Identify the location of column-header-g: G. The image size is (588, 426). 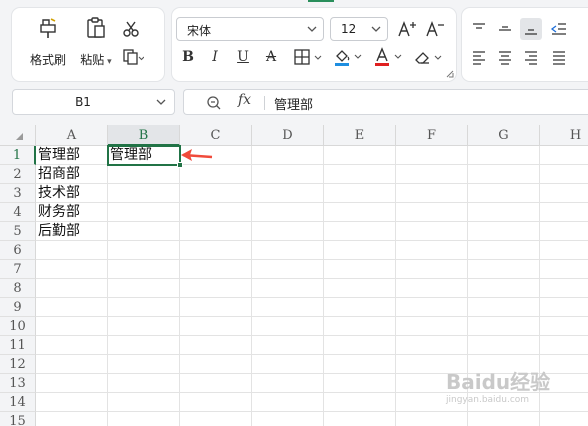
(504, 135).